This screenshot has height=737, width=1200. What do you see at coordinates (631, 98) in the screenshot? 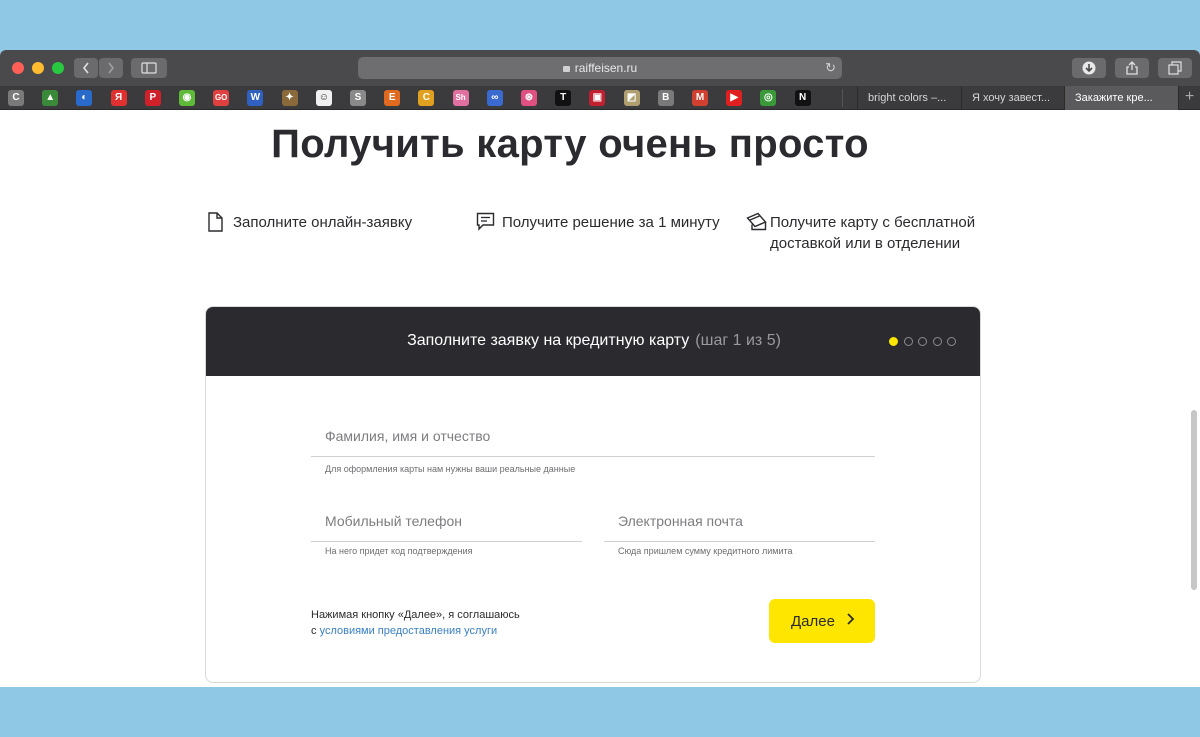
I see `favorite-icon: ◩` at bounding box center [631, 98].